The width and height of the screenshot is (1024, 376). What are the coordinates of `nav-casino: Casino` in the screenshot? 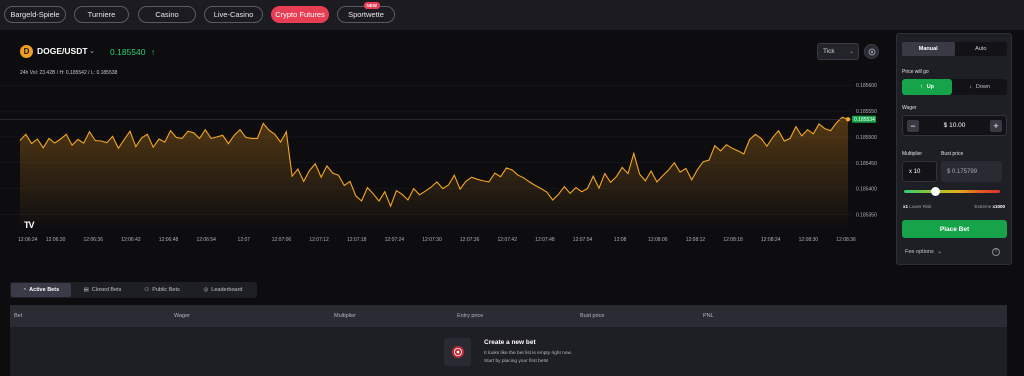 It's located at (167, 14).